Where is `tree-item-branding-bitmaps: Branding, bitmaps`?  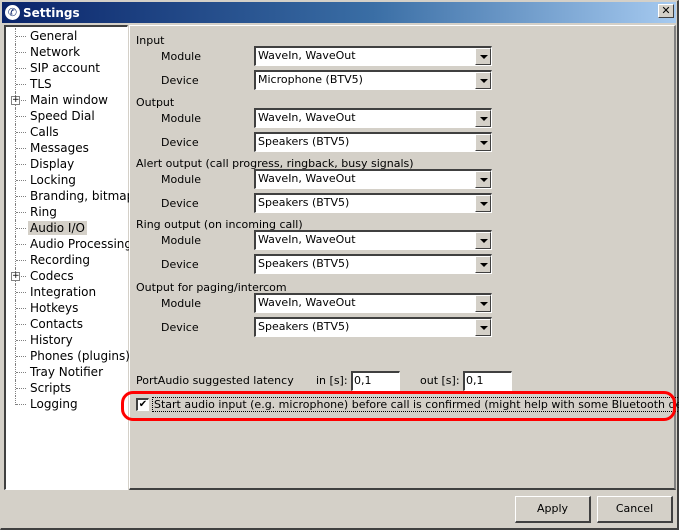 tree-item-branding-bitmaps: Branding, bitmaps is located at coordinates (73, 196).